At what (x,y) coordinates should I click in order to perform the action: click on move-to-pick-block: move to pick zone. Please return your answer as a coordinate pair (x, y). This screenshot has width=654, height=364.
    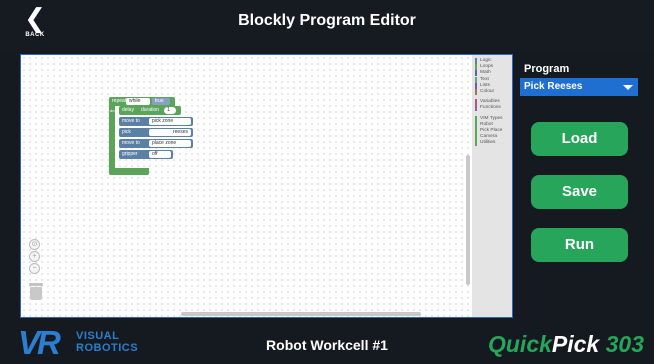
    Looking at the image, I should click on (156, 121).